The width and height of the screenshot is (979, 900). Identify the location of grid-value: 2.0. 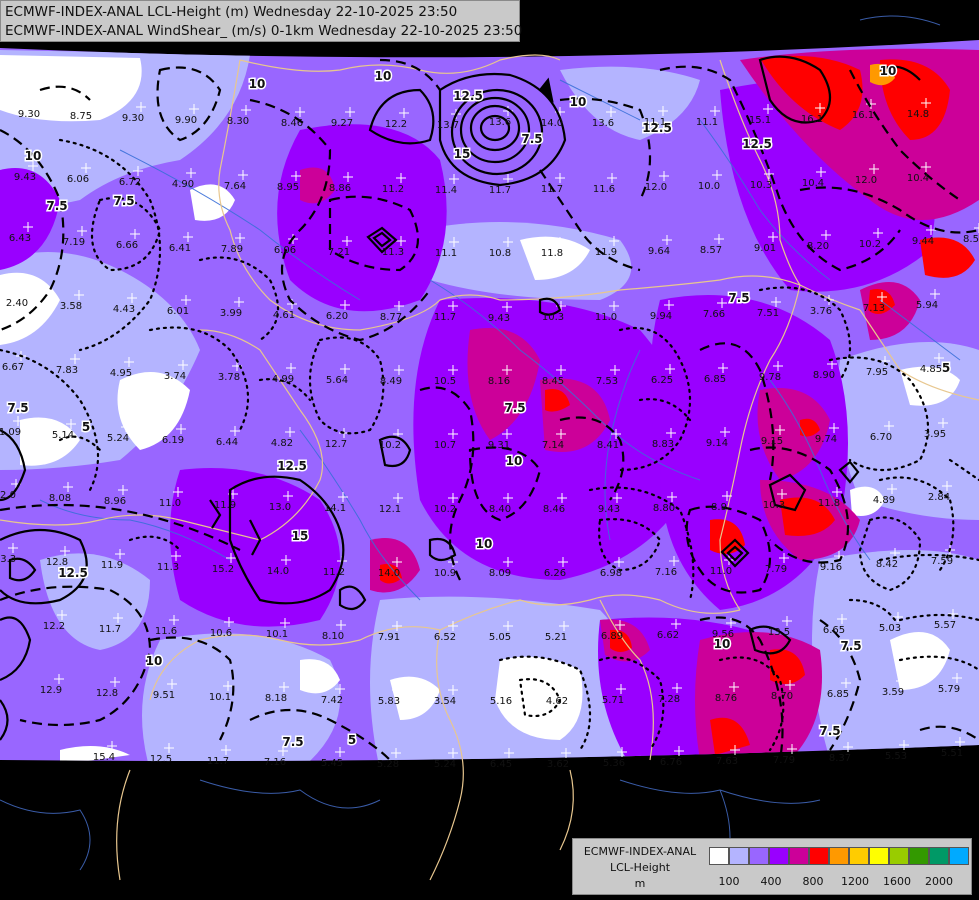
(8, 495).